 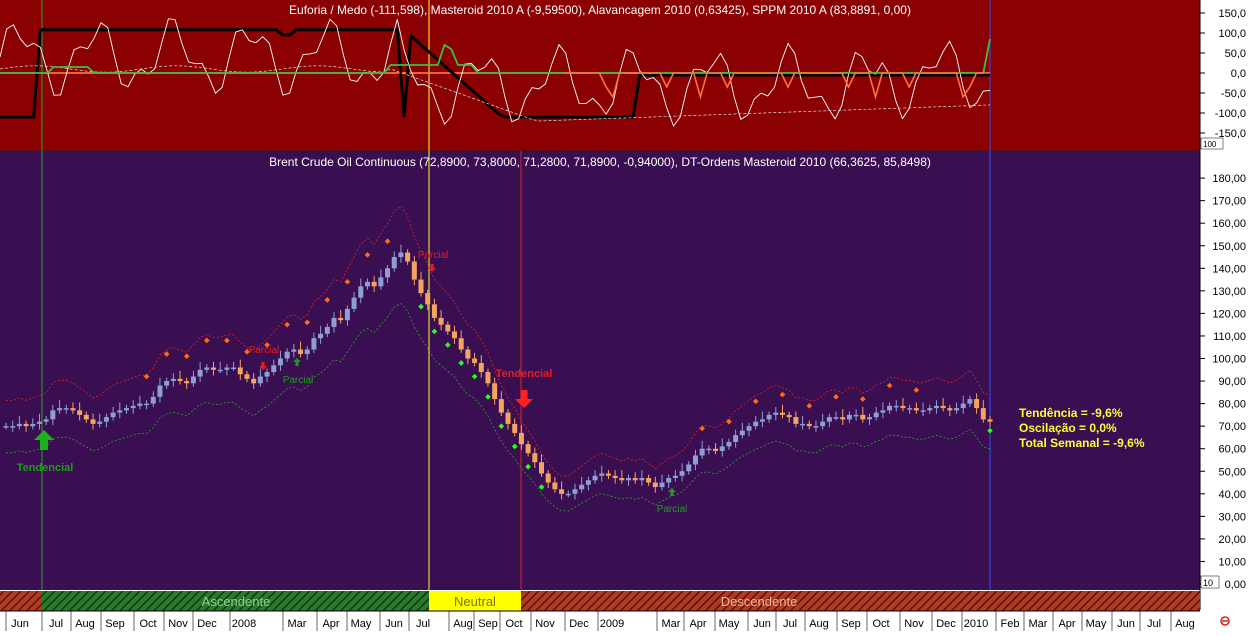 I want to click on price-y-tick-label: 50,00, so click(x=1232, y=472).